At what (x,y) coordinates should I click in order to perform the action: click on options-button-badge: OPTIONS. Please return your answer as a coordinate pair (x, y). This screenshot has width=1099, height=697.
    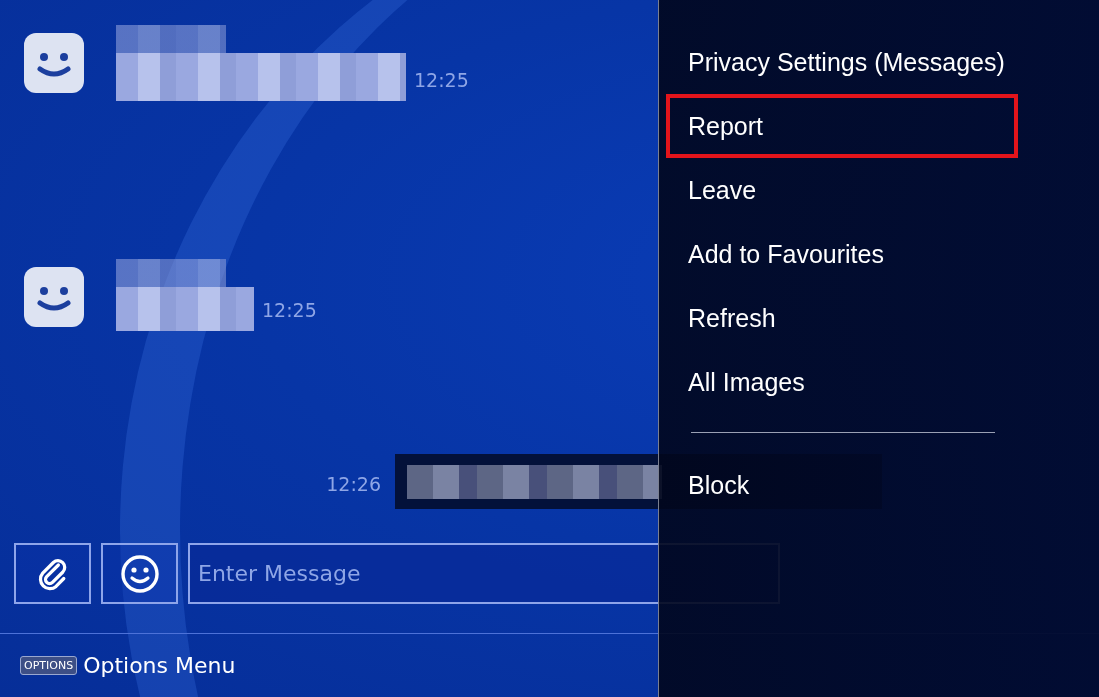
    Looking at the image, I should click on (49, 665).